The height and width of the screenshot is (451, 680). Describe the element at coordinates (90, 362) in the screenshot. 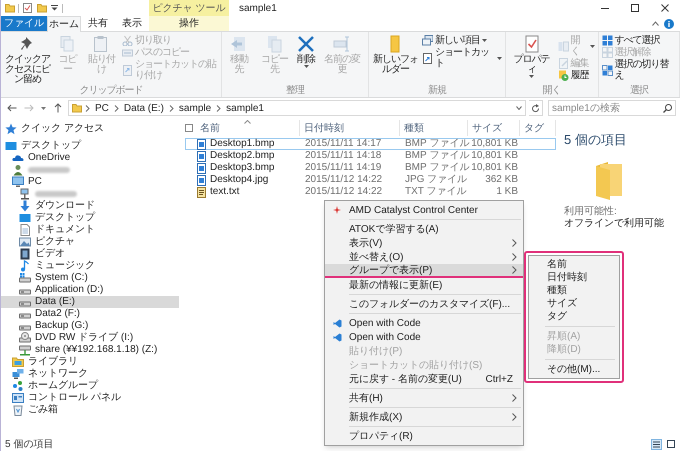

I see `nav-item: ライブラリ` at that location.